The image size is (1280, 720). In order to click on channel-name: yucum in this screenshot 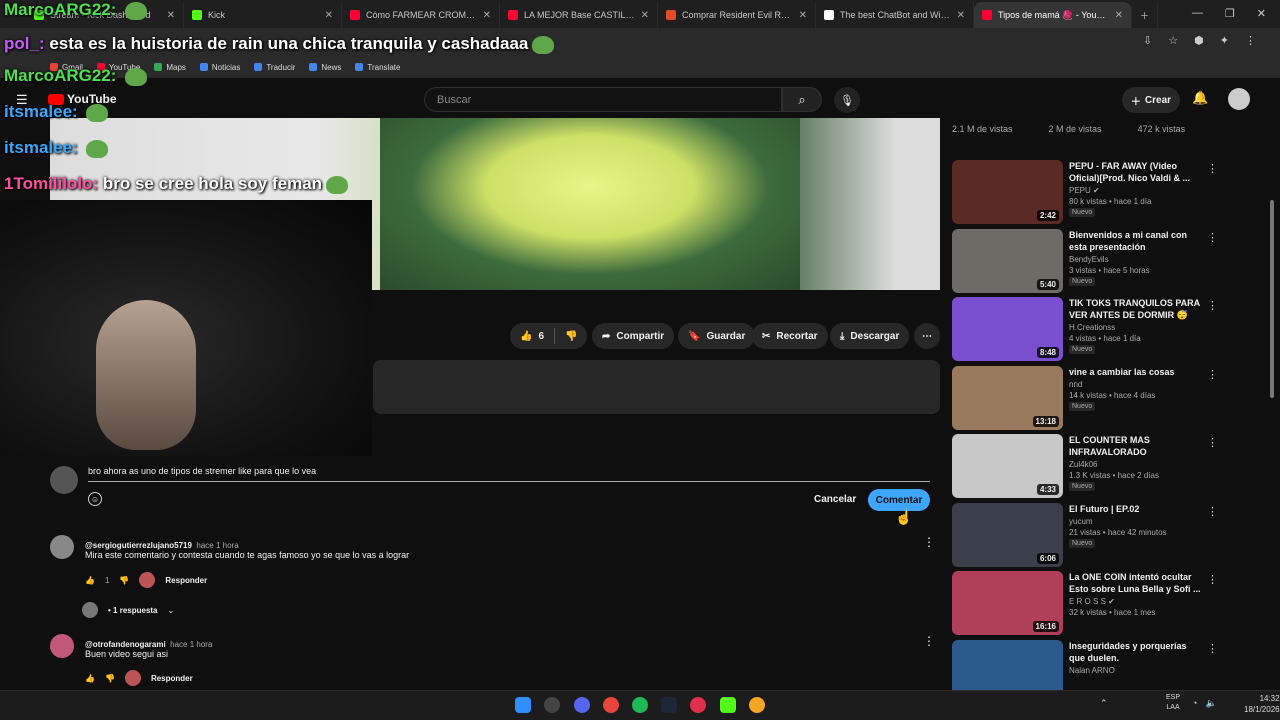, I will do `click(1136, 521)`.